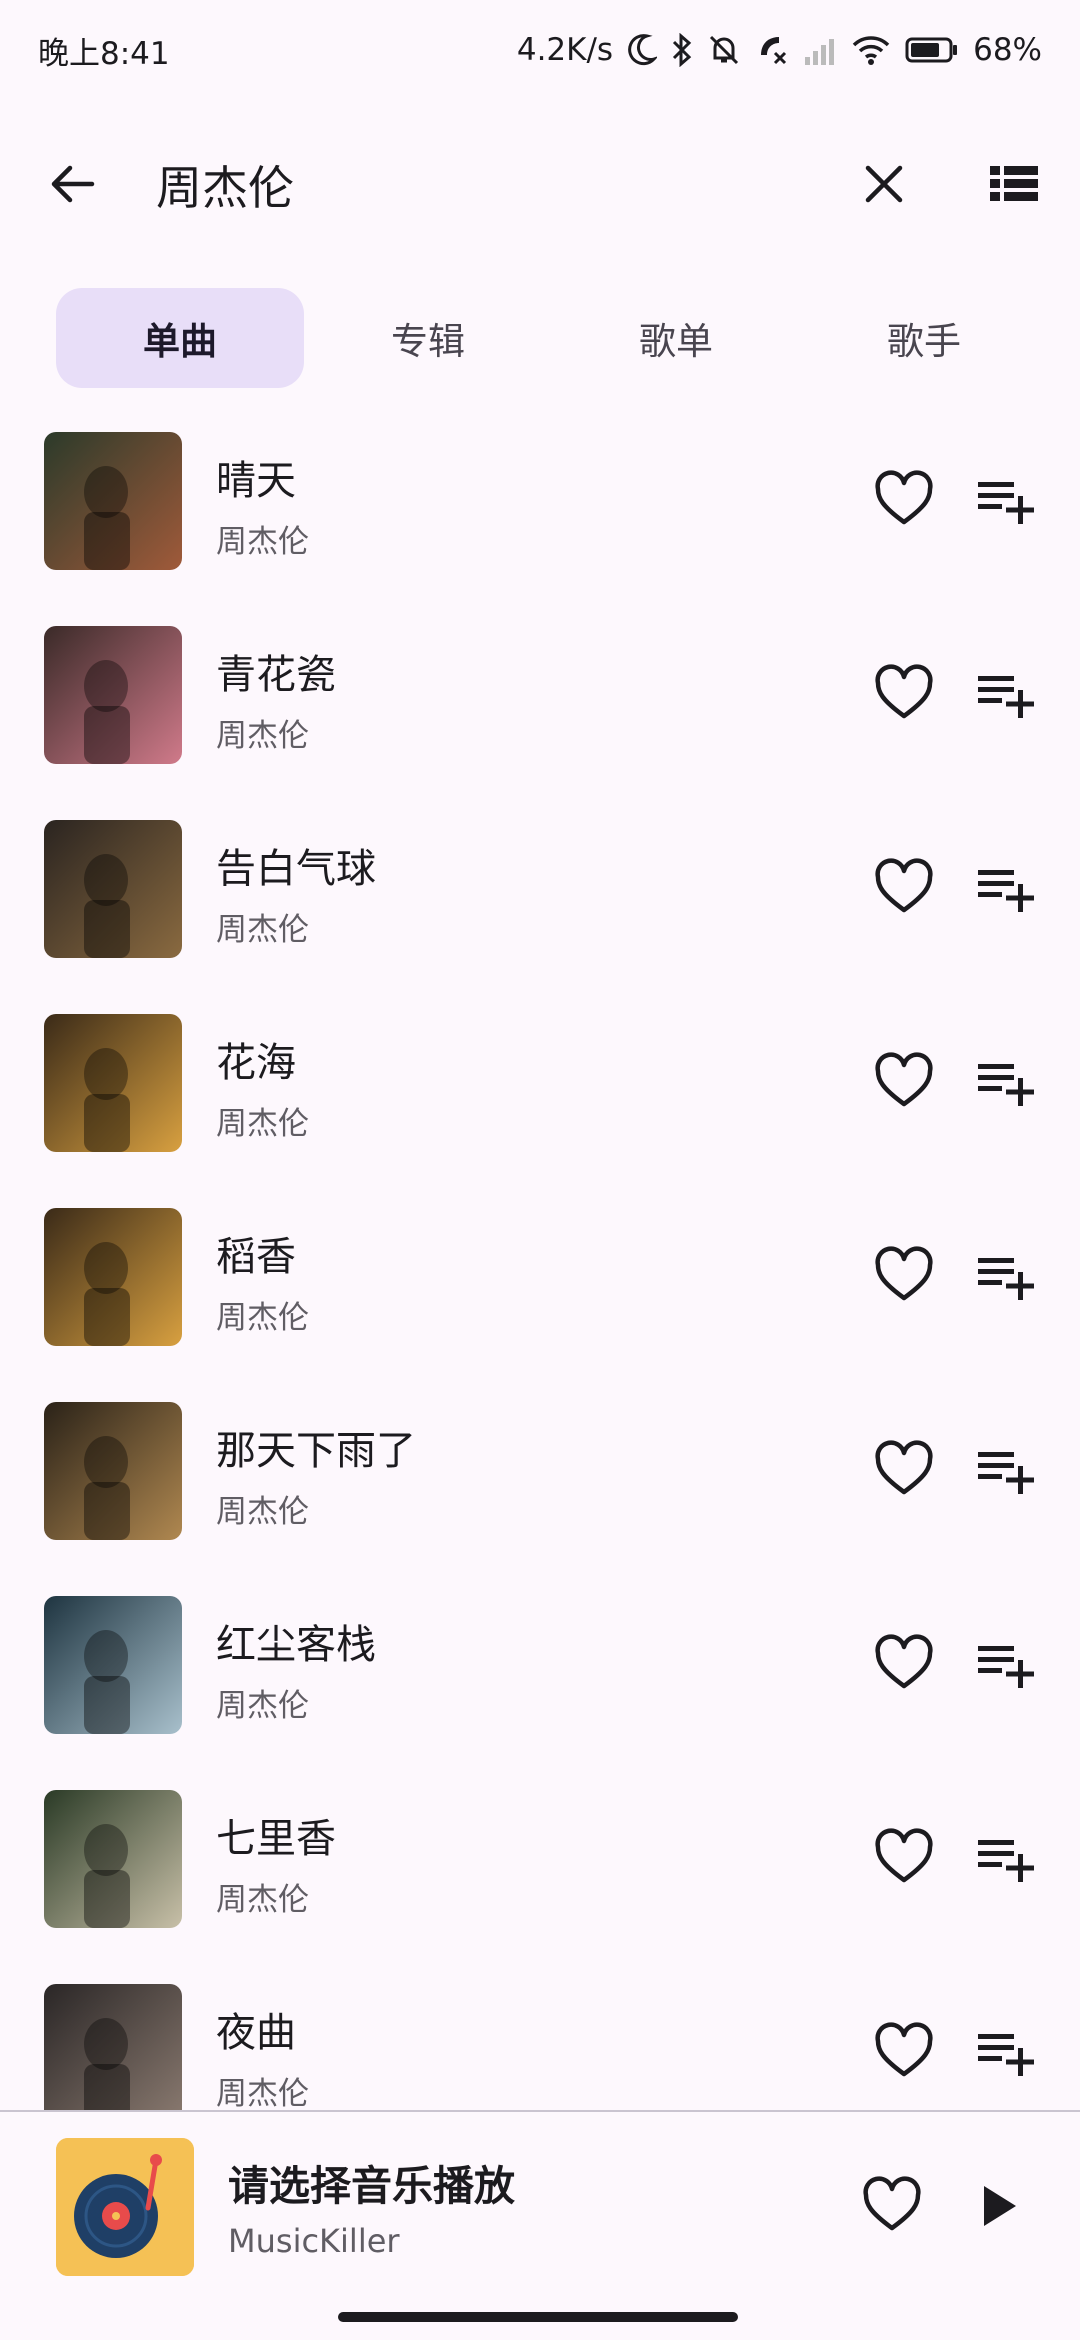 This screenshot has height=2340, width=1080. Describe the element at coordinates (538, 2317) in the screenshot. I see `home-indicator` at that location.